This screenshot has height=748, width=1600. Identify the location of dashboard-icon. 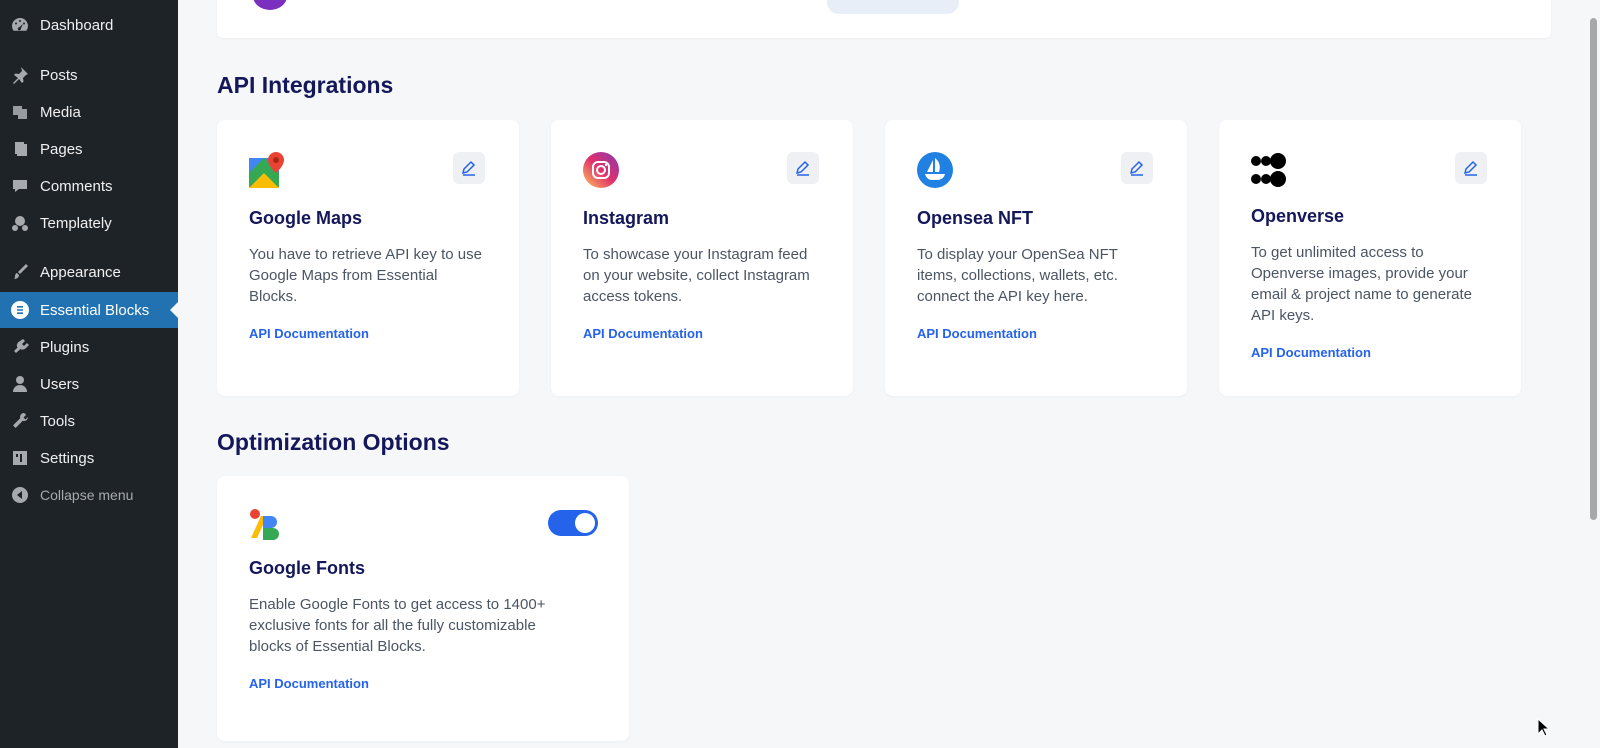
(20, 25).